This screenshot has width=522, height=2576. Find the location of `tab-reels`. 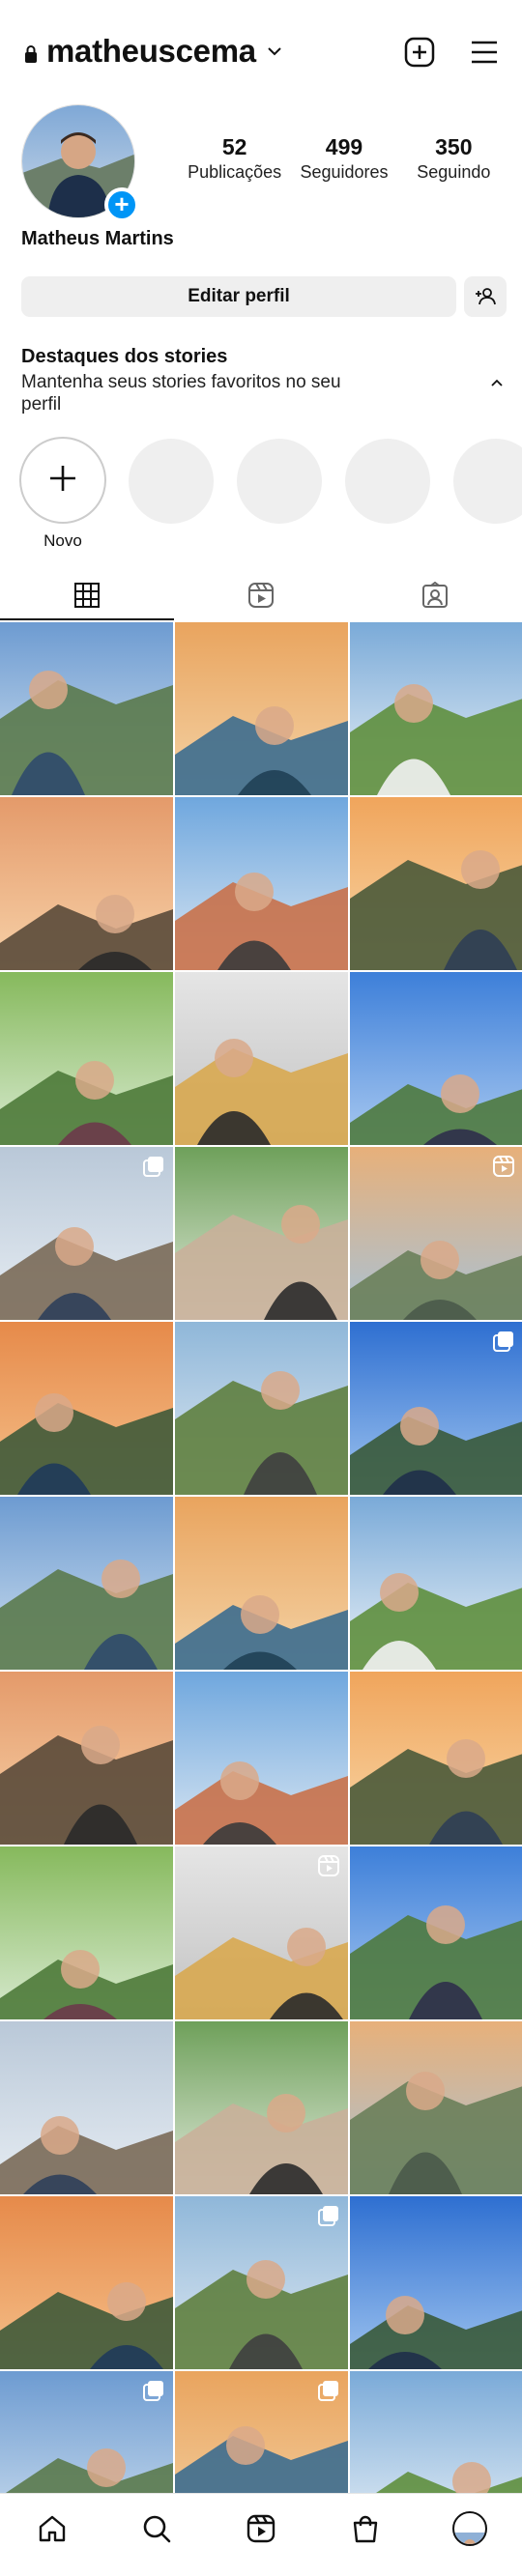

tab-reels is located at coordinates (261, 594).